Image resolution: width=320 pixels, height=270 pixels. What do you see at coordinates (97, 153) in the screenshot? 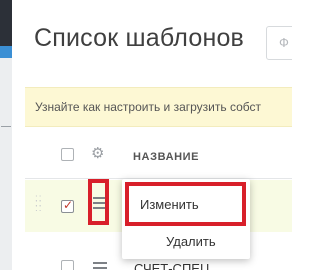
I see `gear-icon: ⚙` at bounding box center [97, 153].